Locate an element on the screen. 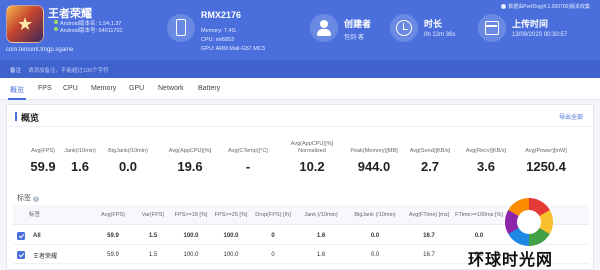  column-header: Avg(FTime) [ms] is located at coordinates (429, 215).